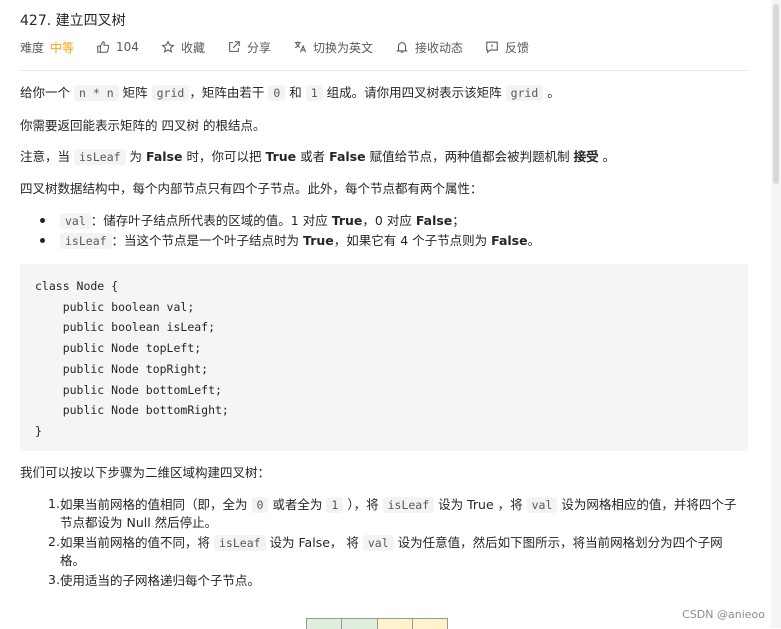 The height and width of the screenshot is (629, 781). What do you see at coordinates (300, 47) in the screenshot?
I see `translate-icon` at bounding box center [300, 47].